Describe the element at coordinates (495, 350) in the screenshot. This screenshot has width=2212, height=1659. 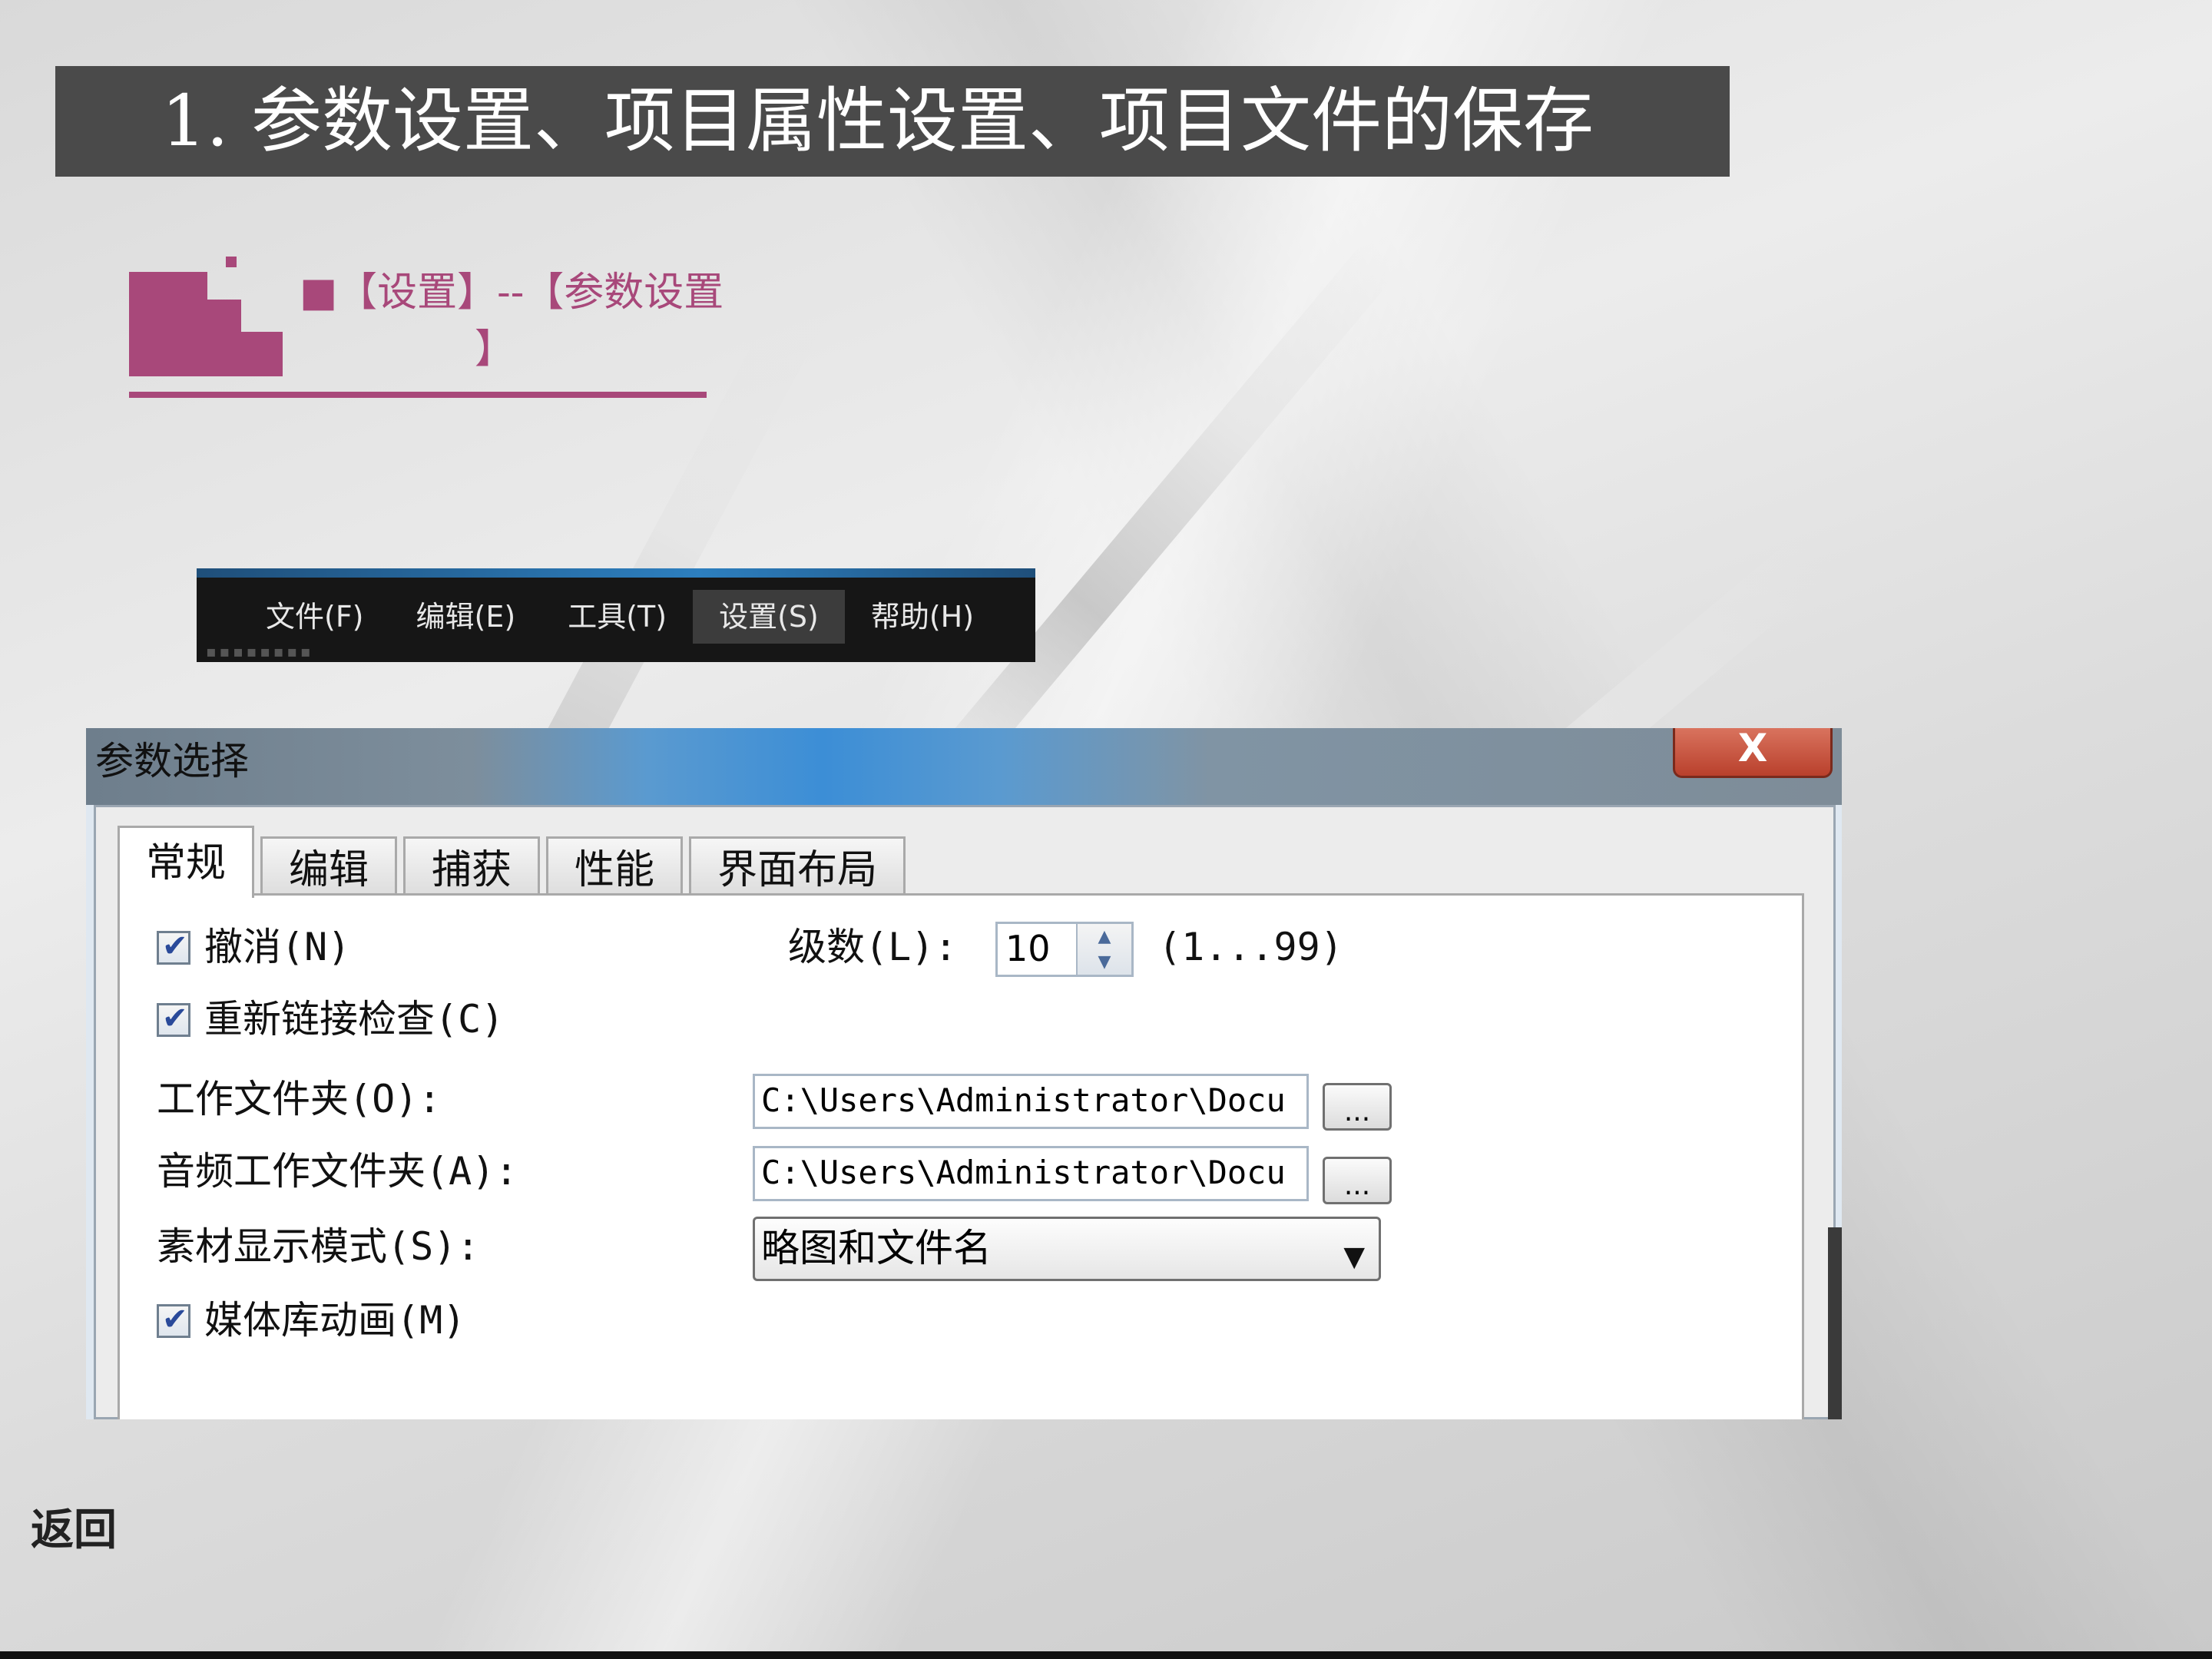
I see `breadcrumb-text-cont: 】` at that location.